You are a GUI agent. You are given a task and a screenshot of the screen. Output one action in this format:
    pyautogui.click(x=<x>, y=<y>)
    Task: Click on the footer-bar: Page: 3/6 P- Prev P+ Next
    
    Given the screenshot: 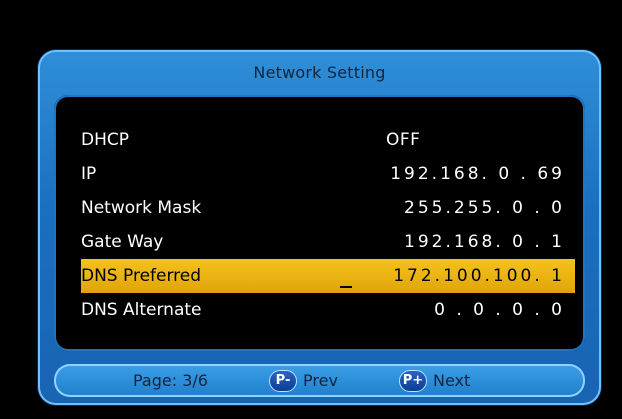 What is the action you would take?
    pyautogui.click(x=319, y=380)
    